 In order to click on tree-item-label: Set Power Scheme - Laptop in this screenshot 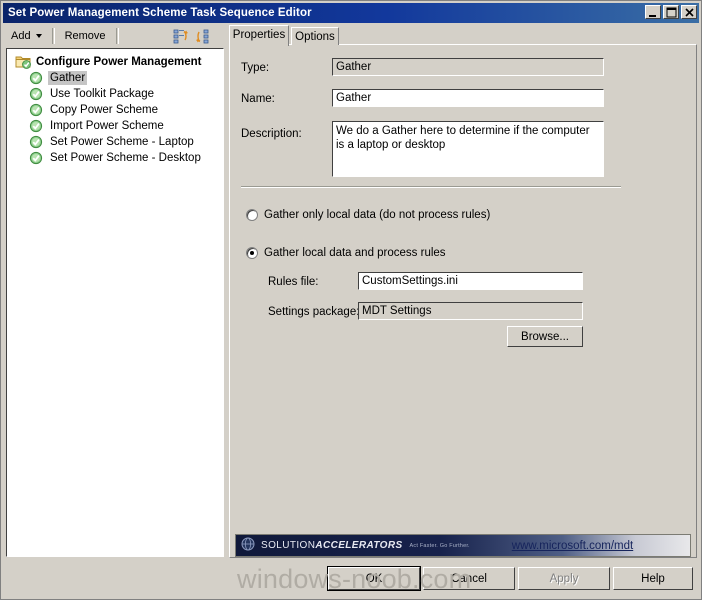, I will do `click(122, 142)`.